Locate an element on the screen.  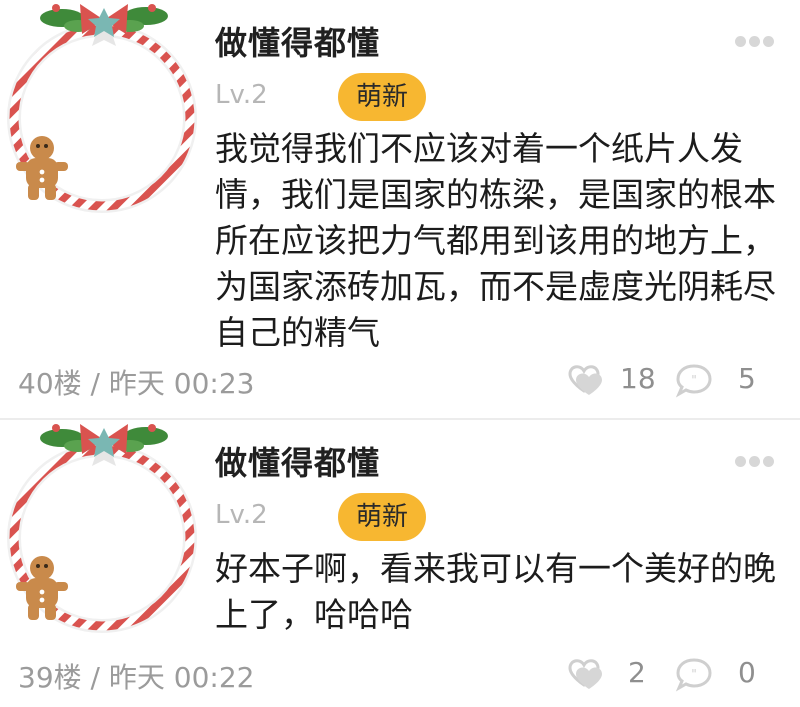
post-content: 好本子啊，看来我可以有一个美好的晚上了，哈哈哈 is located at coordinates (495, 591).